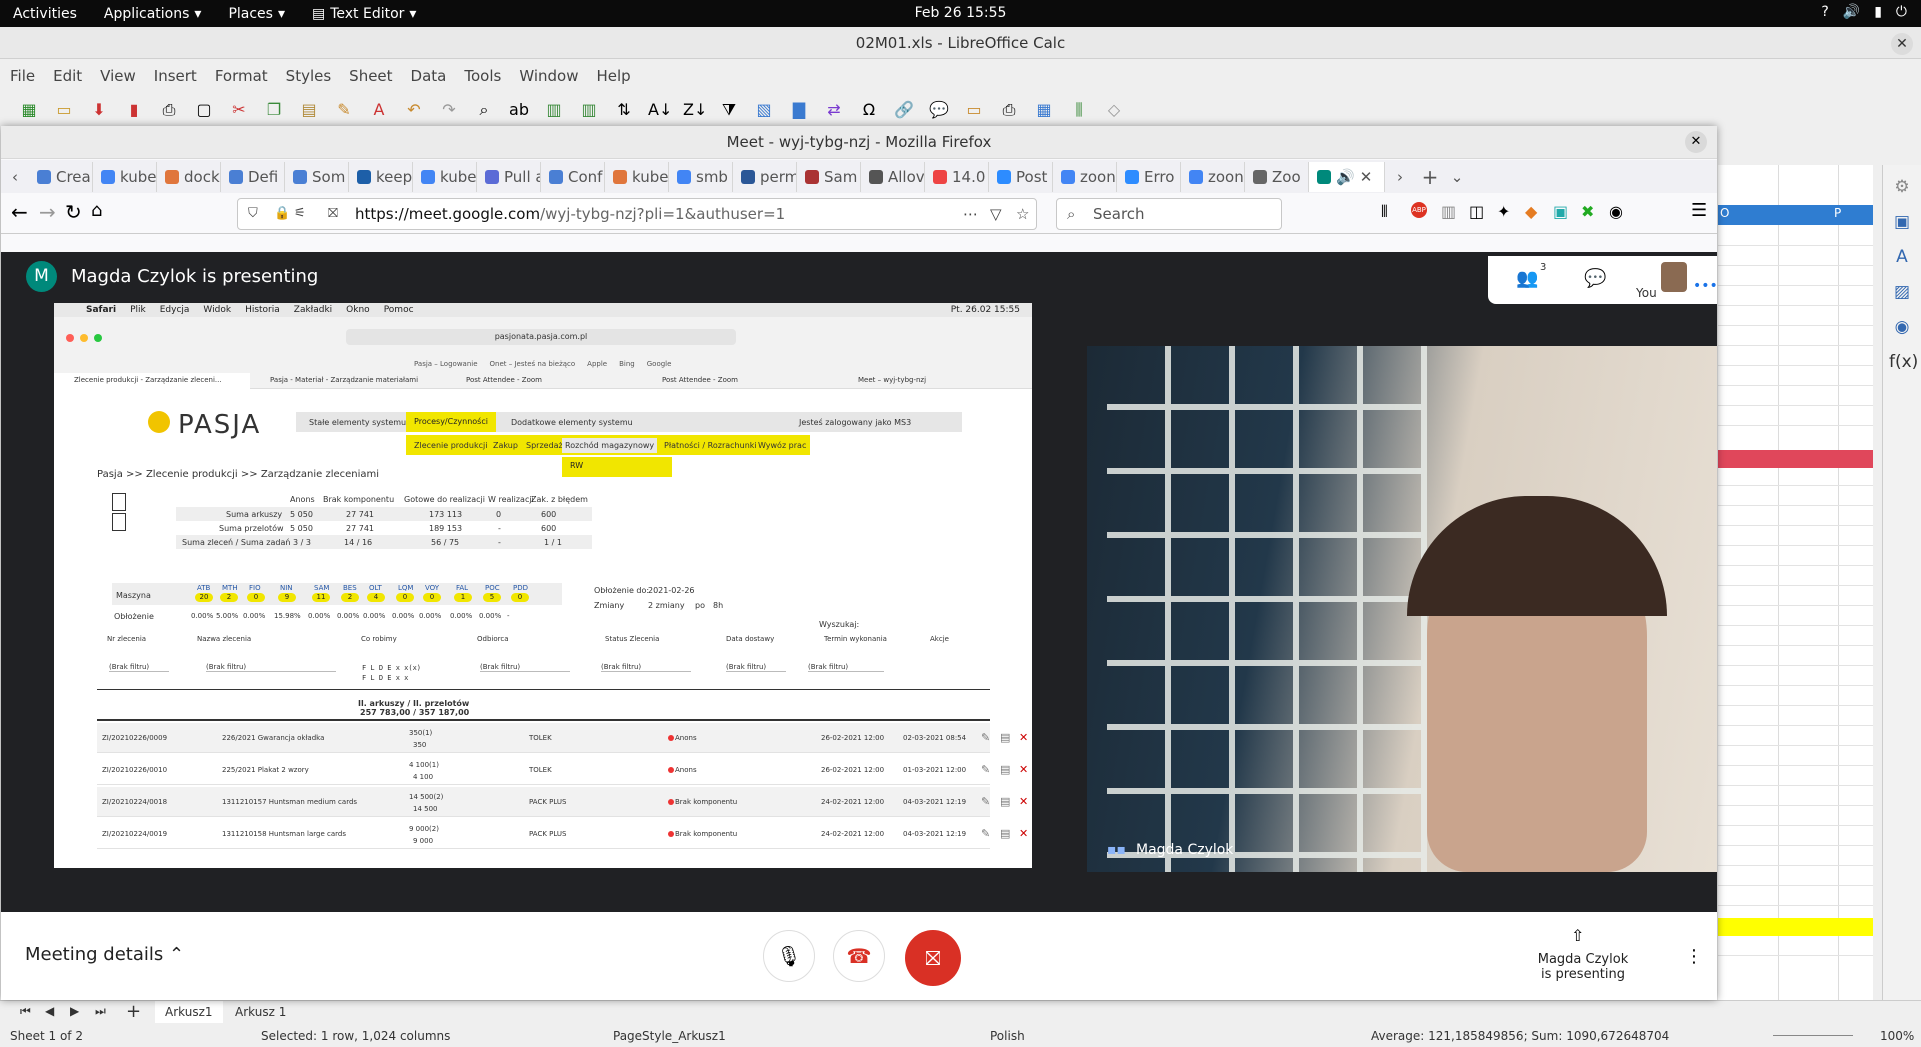 This screenshot has width=1921, height=1047. What do you see at coordinates (765, 176) in the screenshot?
I see `browser-tab: perm` at bounding box center [765, 176].